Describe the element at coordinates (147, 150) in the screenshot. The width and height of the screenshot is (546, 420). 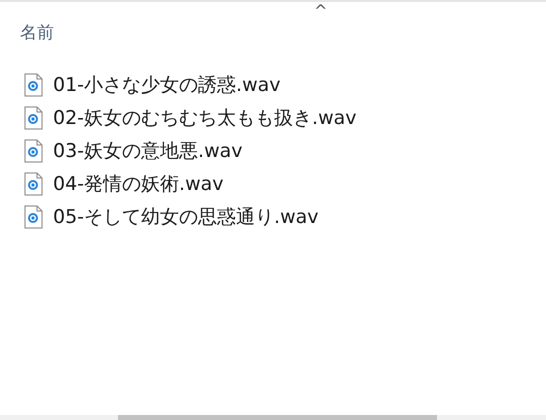
I see `file-name: 03-妖女の意地悪.wav` at that location.